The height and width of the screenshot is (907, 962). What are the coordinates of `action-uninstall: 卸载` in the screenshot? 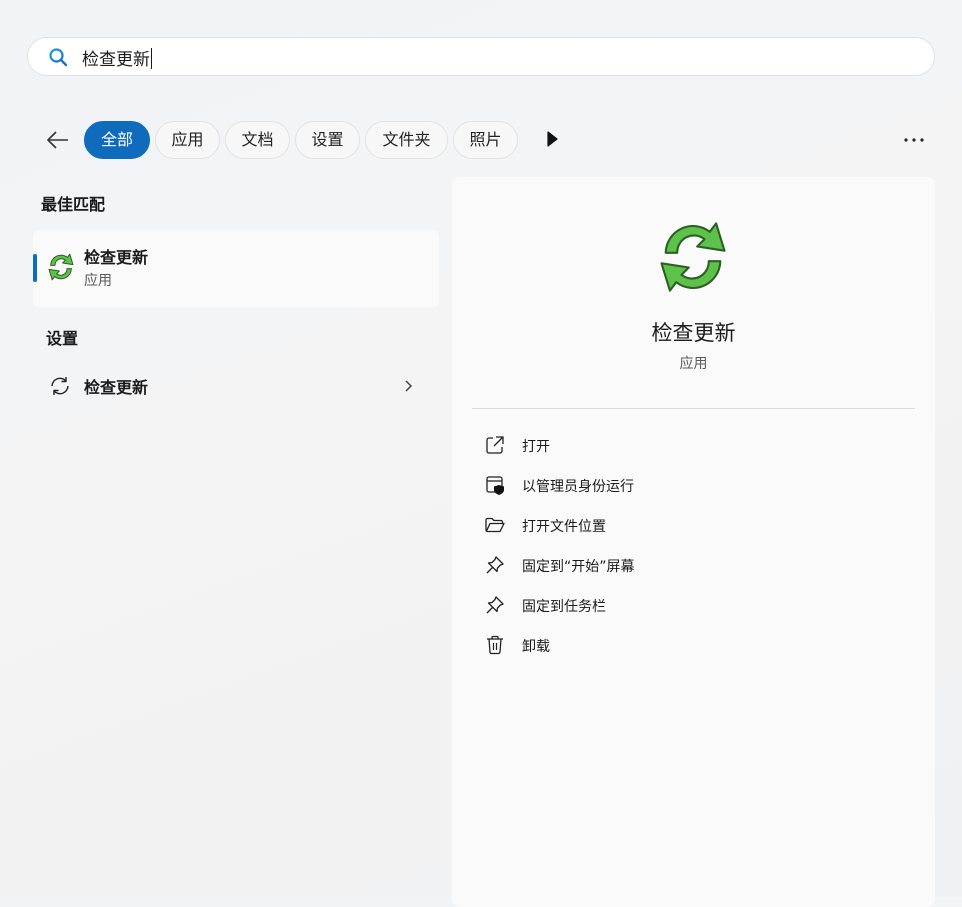 It's located at (694, 645).